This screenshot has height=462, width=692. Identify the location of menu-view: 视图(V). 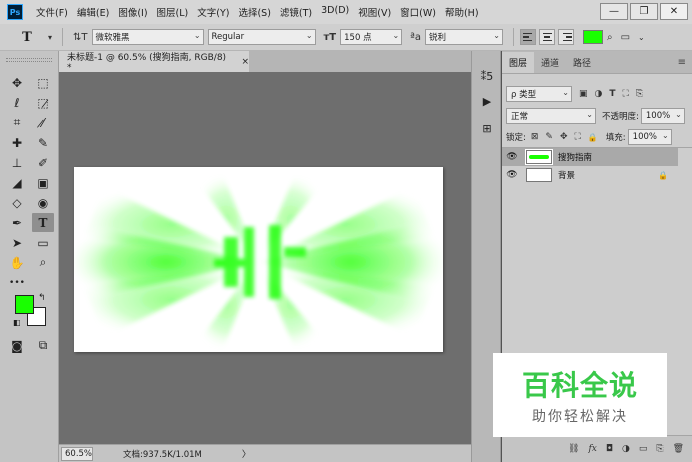
(374, 12).